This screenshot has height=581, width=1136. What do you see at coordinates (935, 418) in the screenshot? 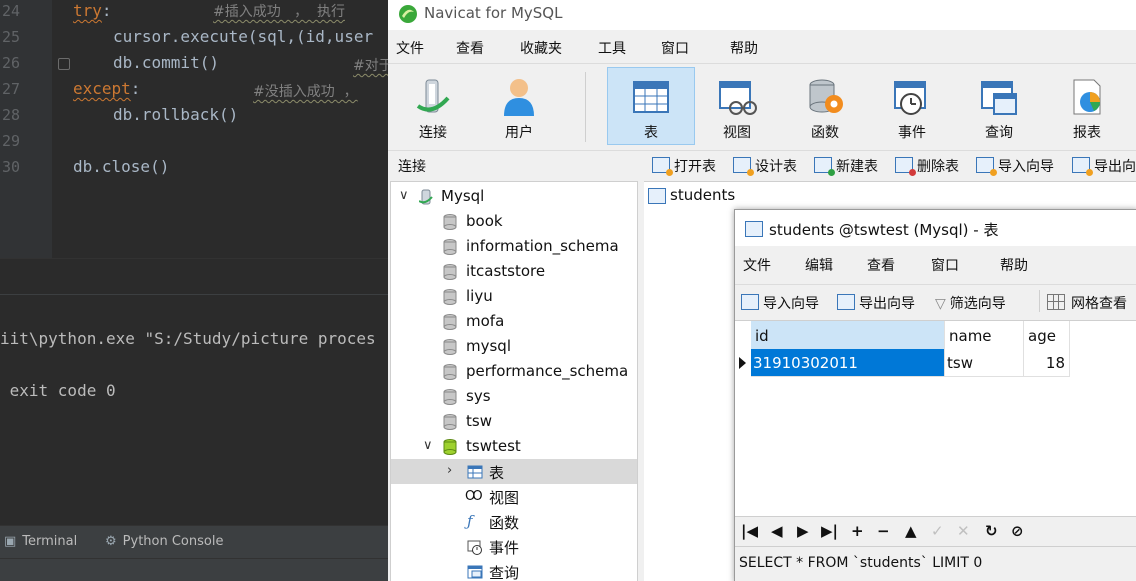
I see `data-grid: id name age 31910302011 tsw 18` at bounding box center [935, 418].